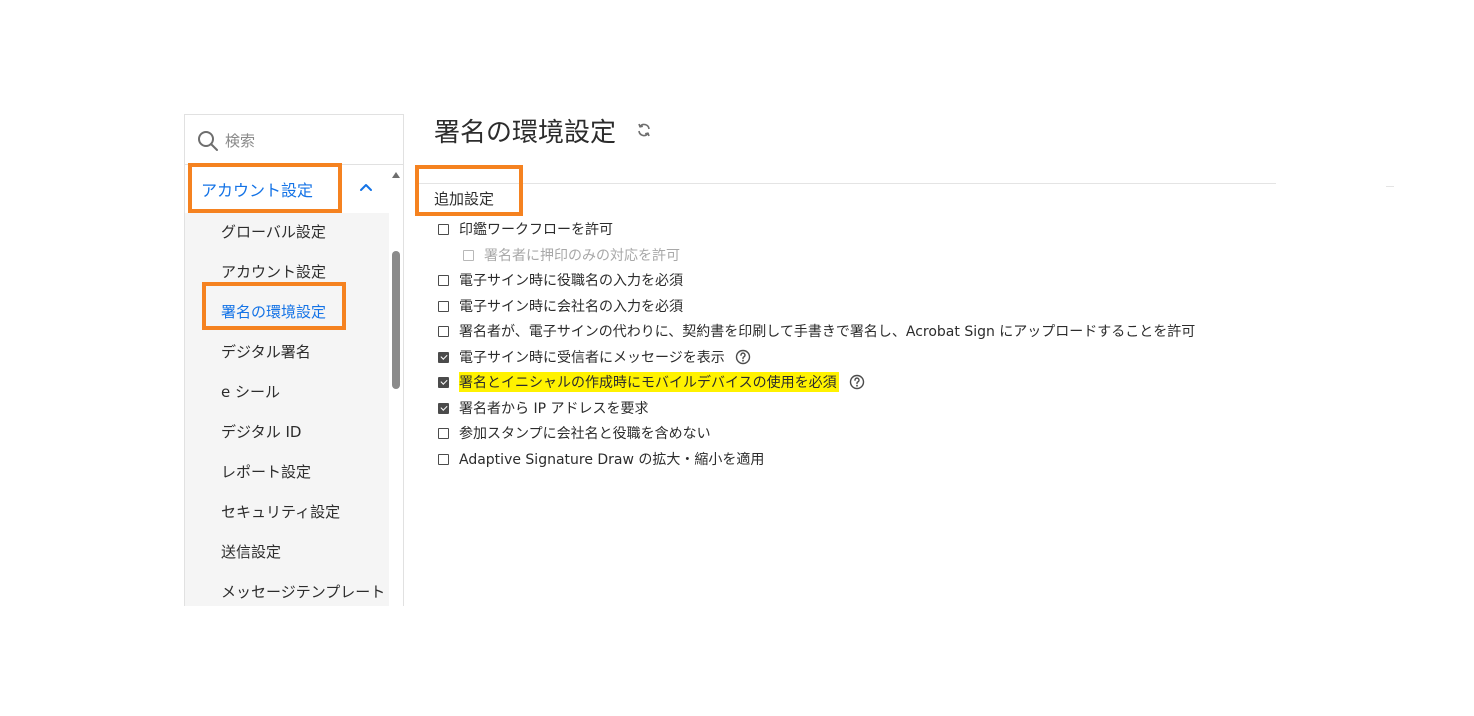 The width and height of the screenshot is (1474, 716). I want to click on sidebar-section-account-settings: アカウント設定, so click(287, 189).